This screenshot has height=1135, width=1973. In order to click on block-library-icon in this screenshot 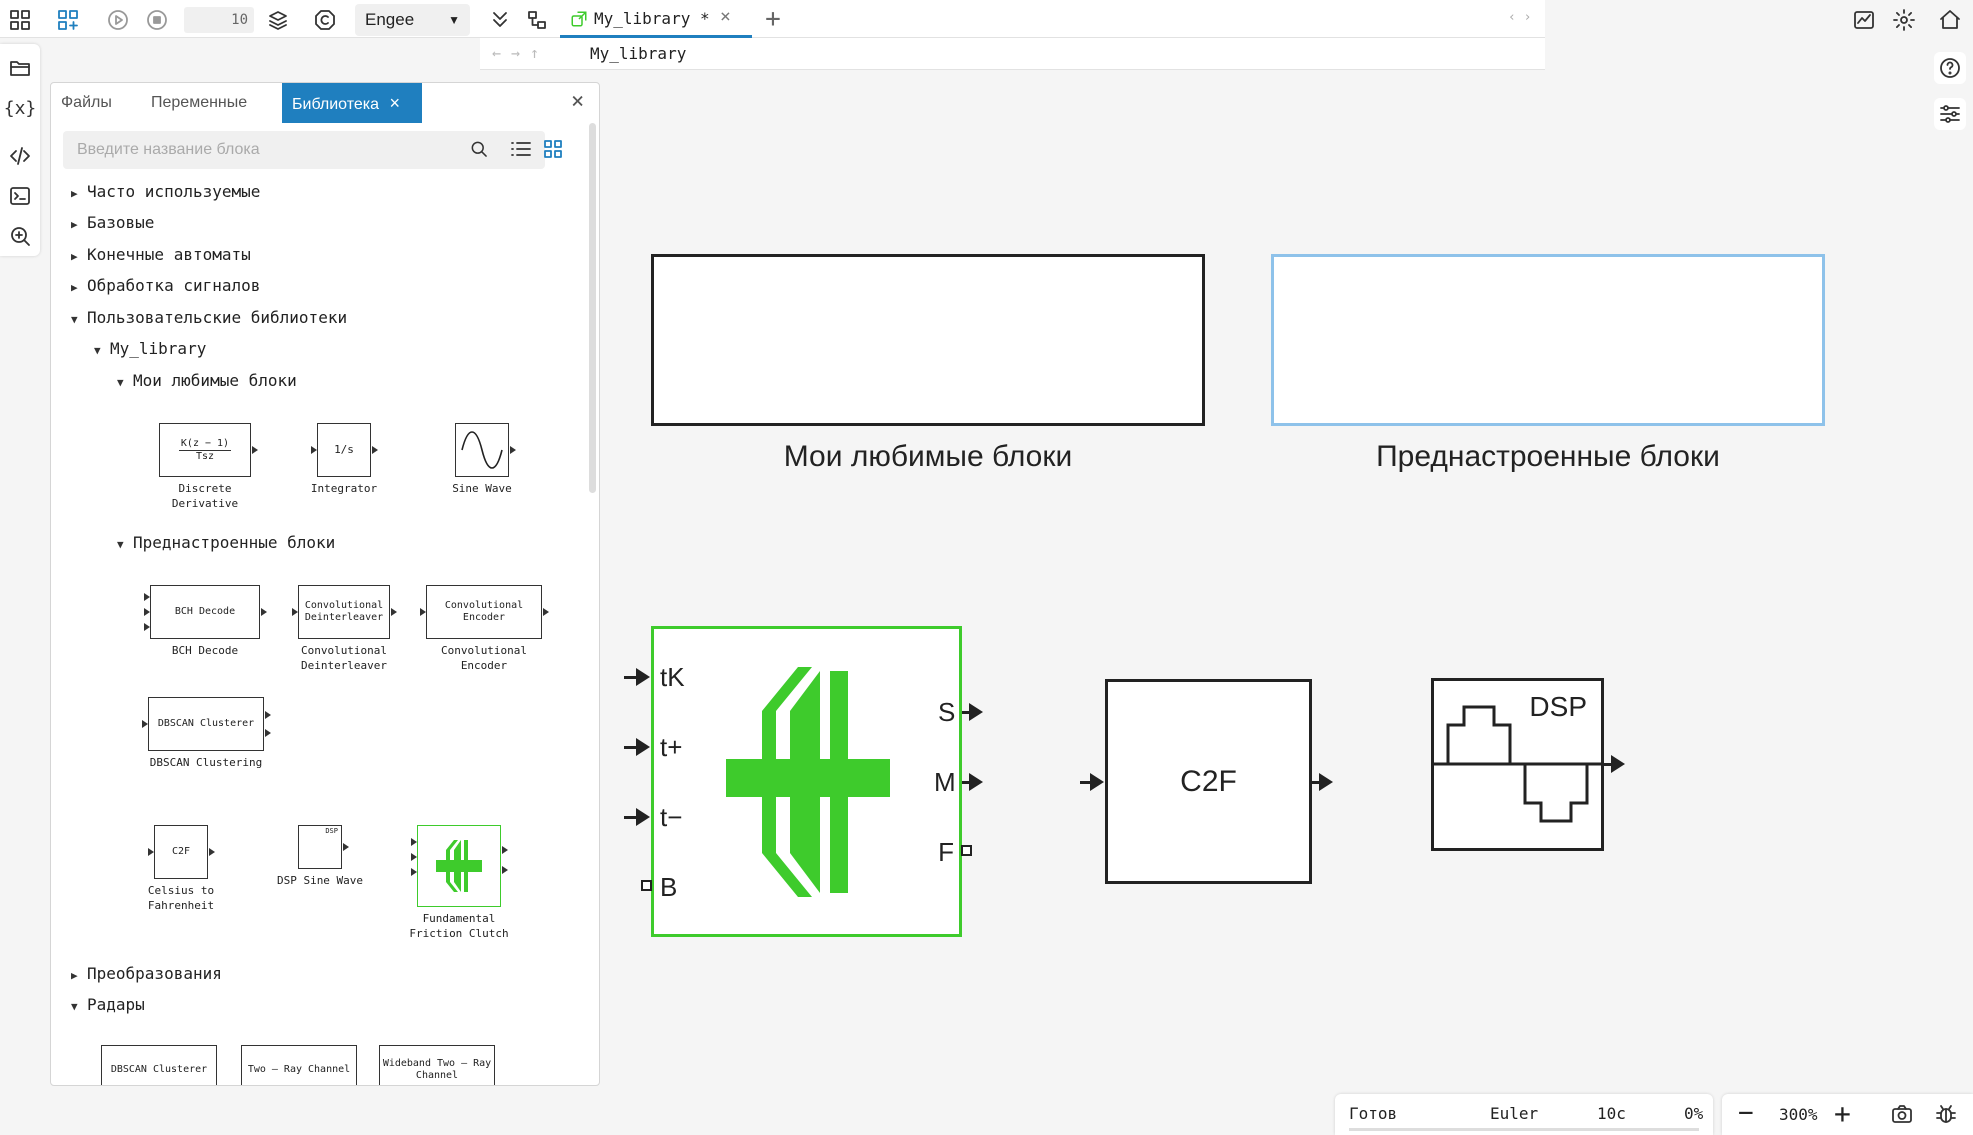, I will do `click(68, 20)`.